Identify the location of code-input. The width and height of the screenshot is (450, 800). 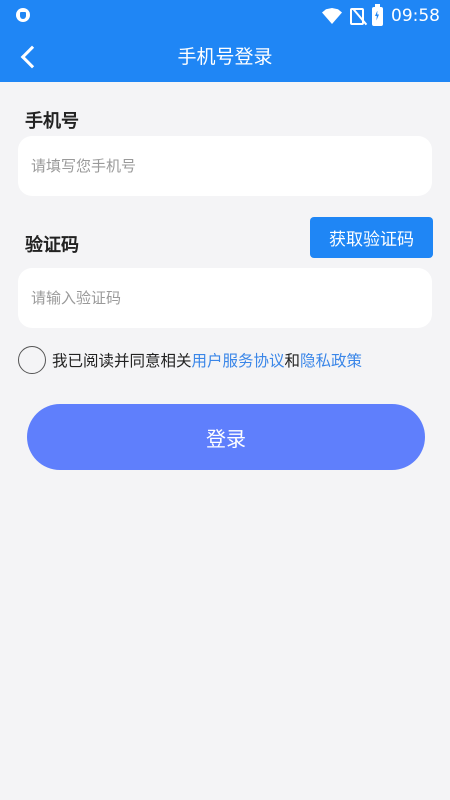
(225, 298).